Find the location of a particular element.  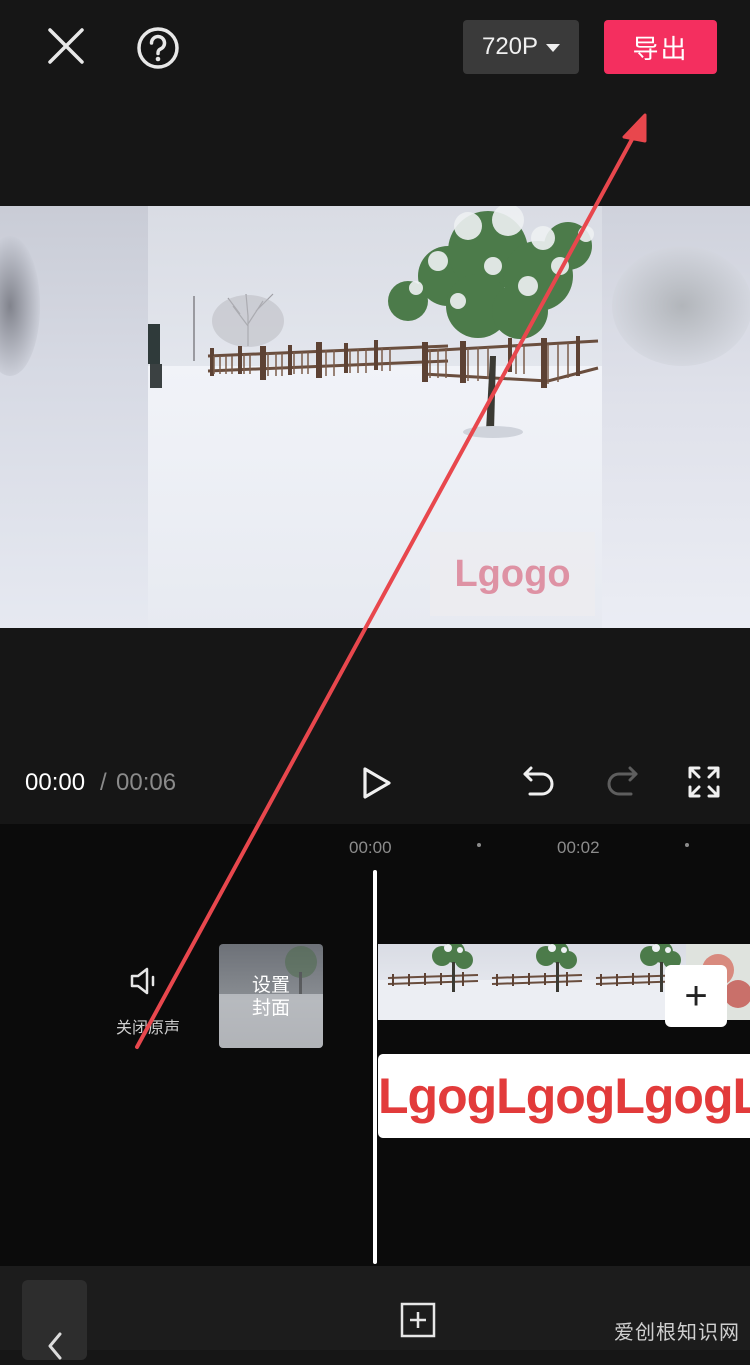

playhead is located at coordinates (375, 1067).